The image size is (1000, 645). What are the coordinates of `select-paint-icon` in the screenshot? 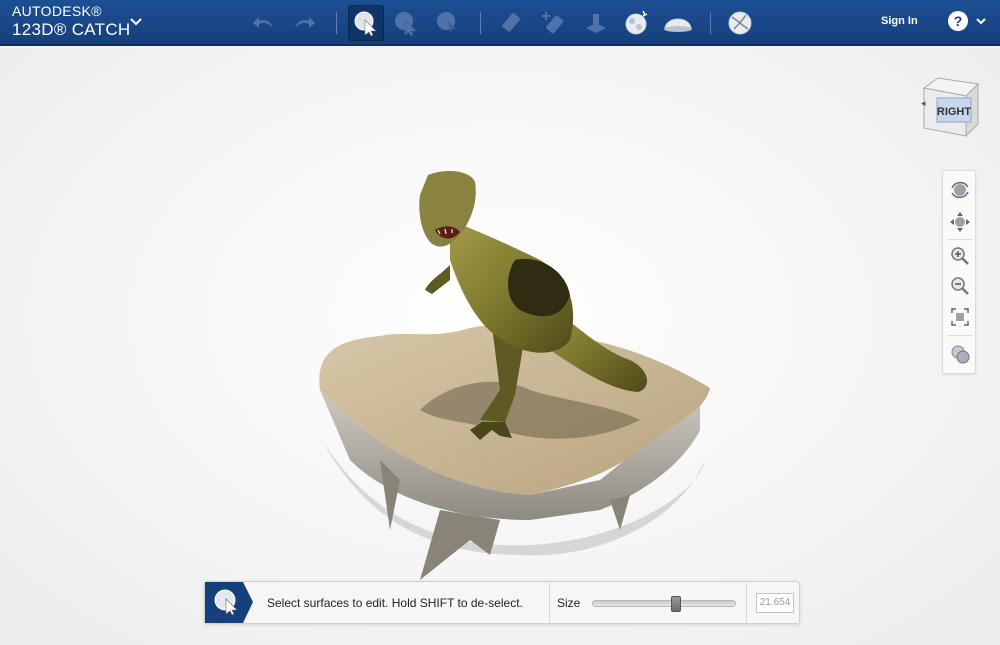 It's located at (446, 22).